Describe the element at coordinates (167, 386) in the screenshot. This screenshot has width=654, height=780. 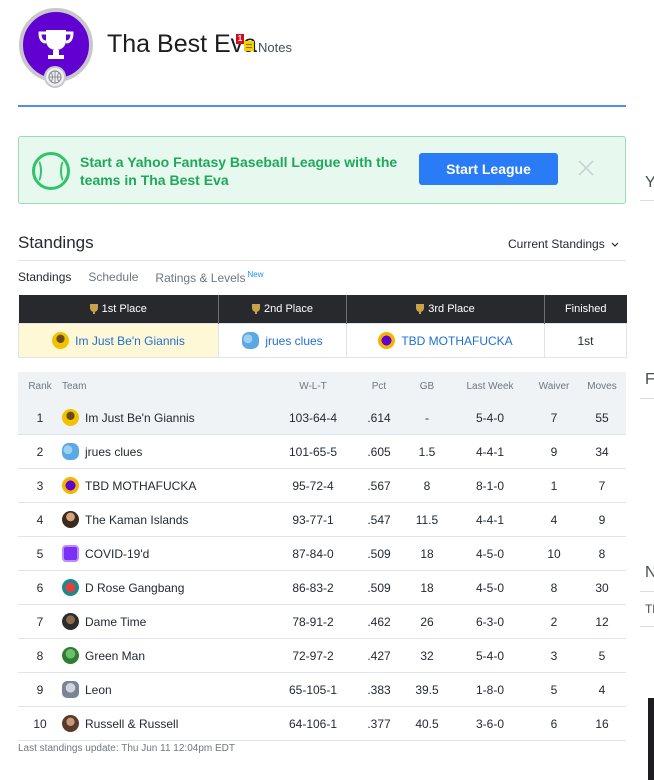
I see `col-team: Team` at that location.